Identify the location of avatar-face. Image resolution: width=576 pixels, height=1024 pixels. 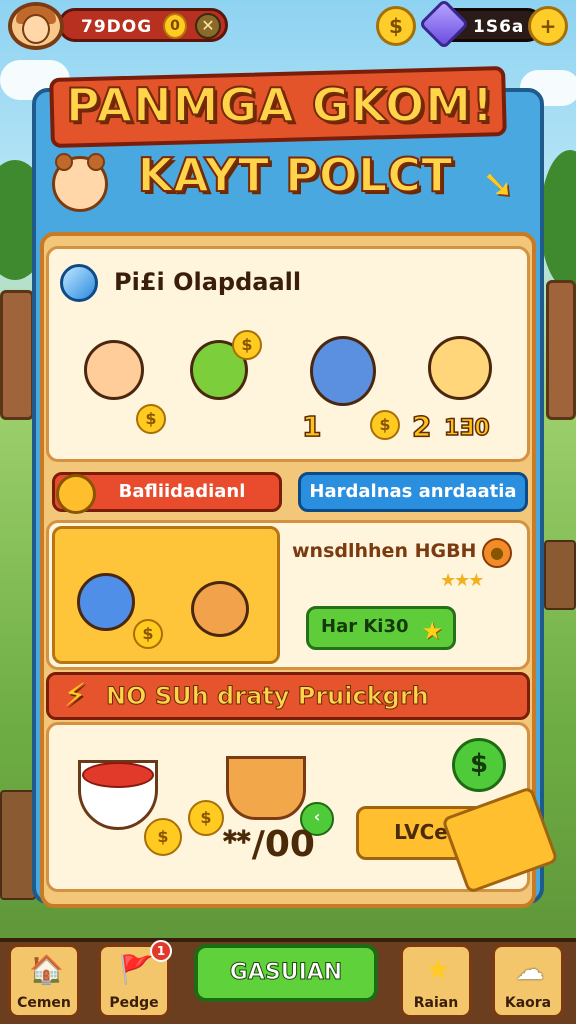
(36, 29).